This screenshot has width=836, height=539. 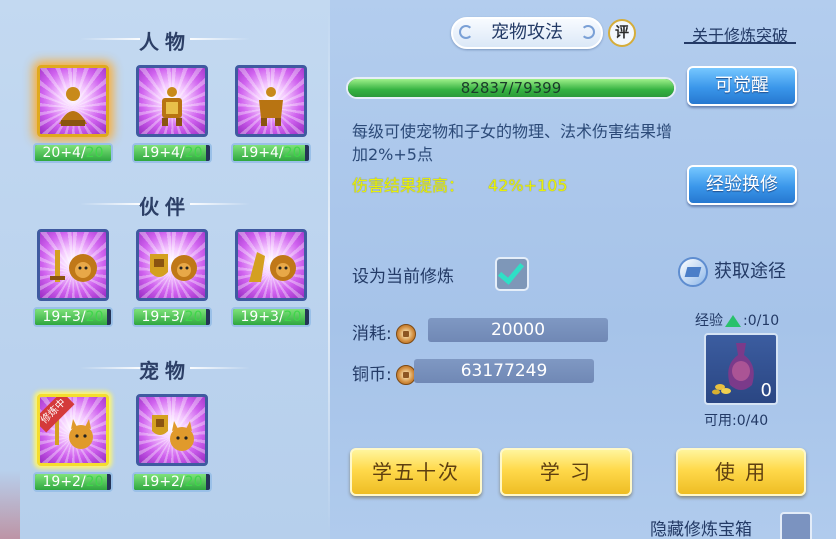 I want to click on learn-fifty-button: 学五十次, so click(x=416, y=472).